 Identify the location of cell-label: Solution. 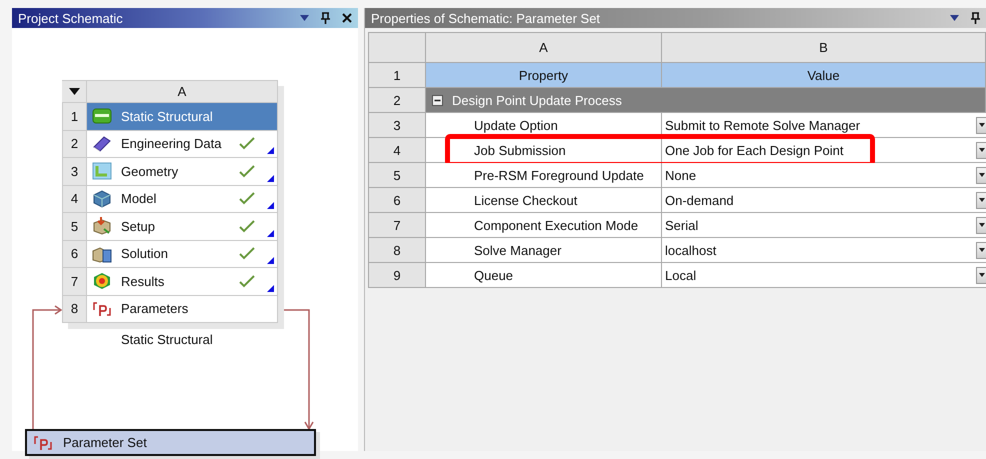
(145, 254).